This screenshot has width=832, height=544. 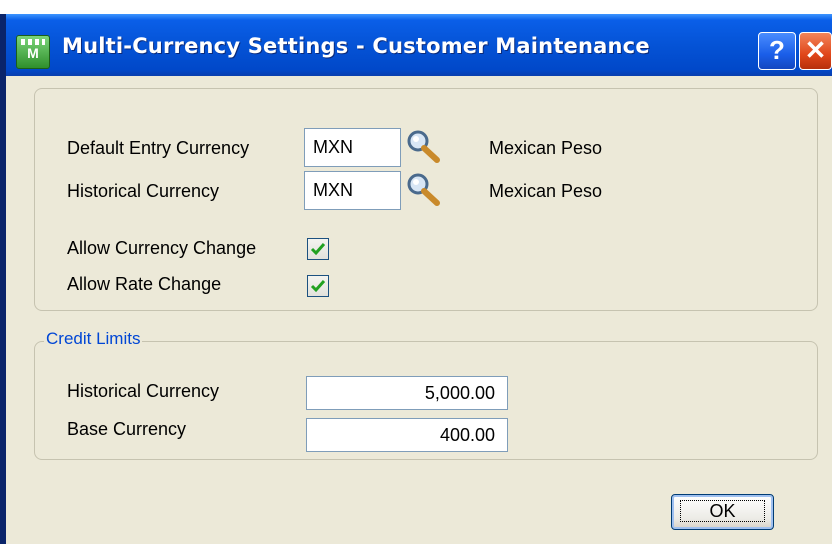 I want to click on default-entry-currency-input: MXN, so click(x=352, y=147).